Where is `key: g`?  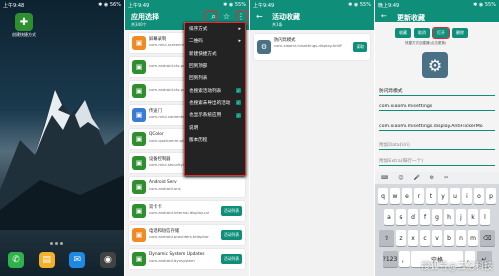
key: g is located at coordinates (437, 217).